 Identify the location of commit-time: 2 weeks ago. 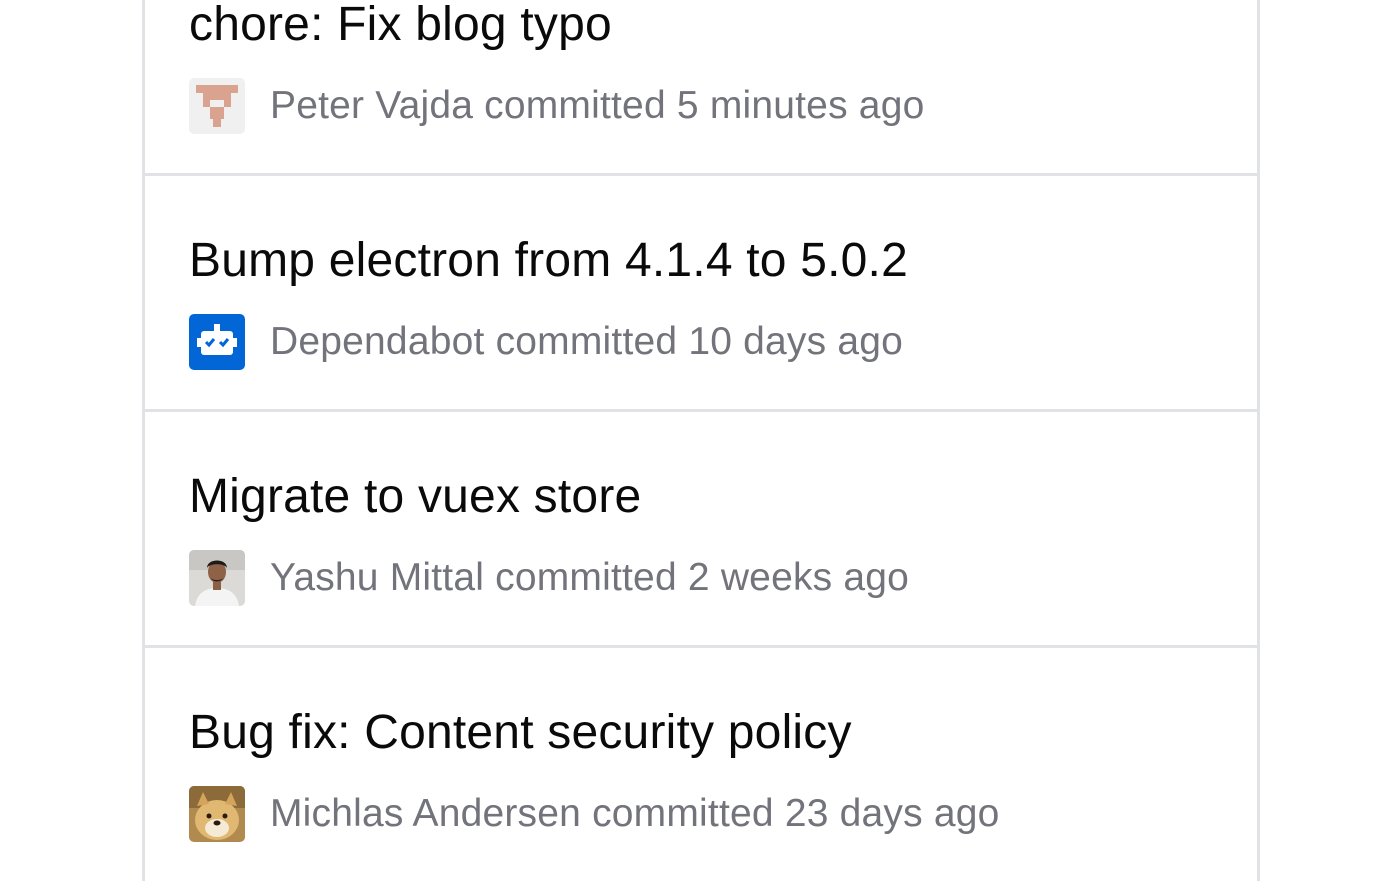
(798, 577).